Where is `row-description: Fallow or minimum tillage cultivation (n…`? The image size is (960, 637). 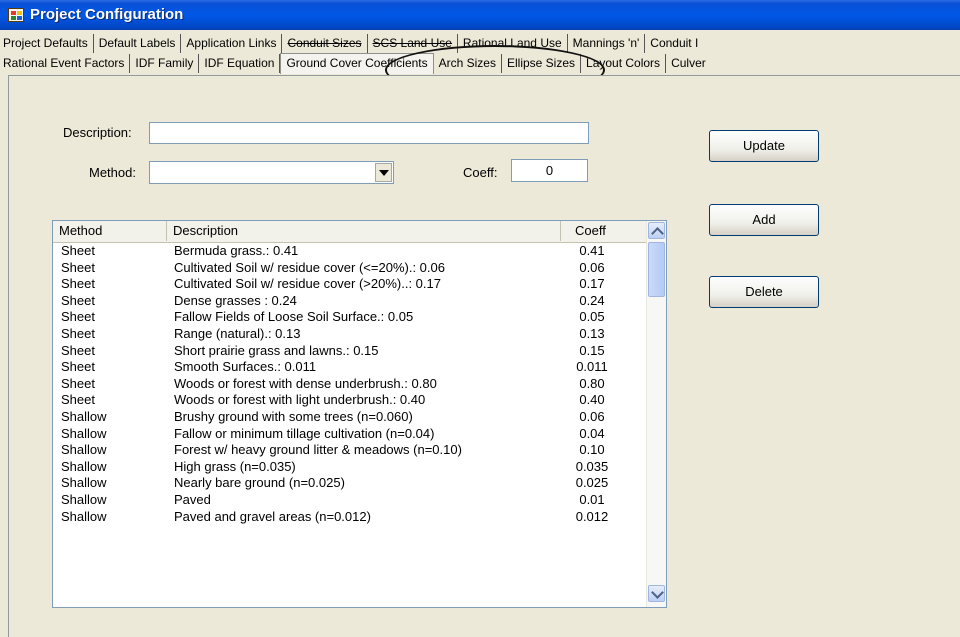
row-description: Fallow or minimum tillage cultivation (n… is located at coordinates (304, 433).